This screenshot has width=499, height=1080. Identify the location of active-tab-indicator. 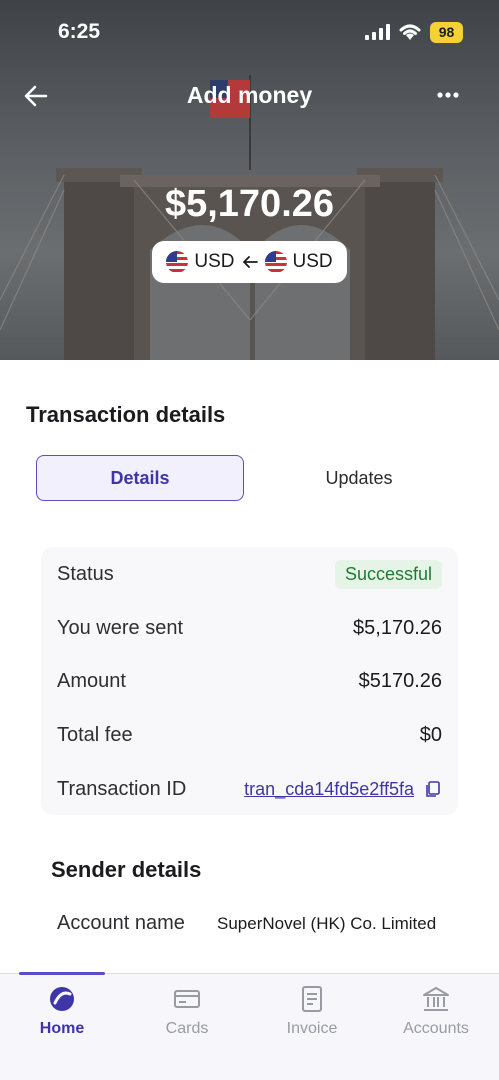
(62, 973).